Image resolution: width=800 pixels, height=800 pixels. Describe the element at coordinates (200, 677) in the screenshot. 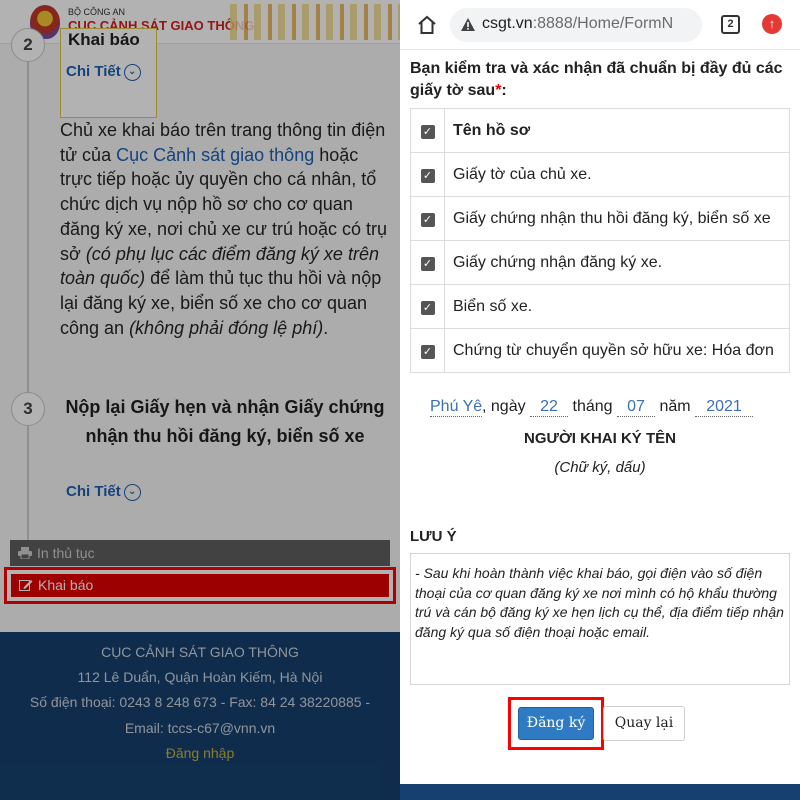

I see `footer-address: 112 Lê Duẩn, Quận Hoàn Kiếm, Hà Nội` at that location.